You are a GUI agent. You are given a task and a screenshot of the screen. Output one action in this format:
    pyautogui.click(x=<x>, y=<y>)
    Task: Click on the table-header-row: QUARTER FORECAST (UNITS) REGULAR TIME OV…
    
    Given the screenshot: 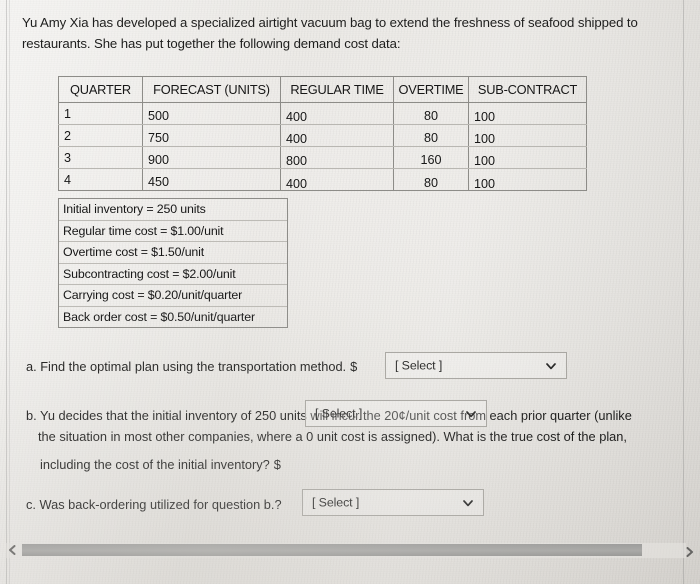 What is the action you would take?
    pyautogui.click(x=322, y=89)
    